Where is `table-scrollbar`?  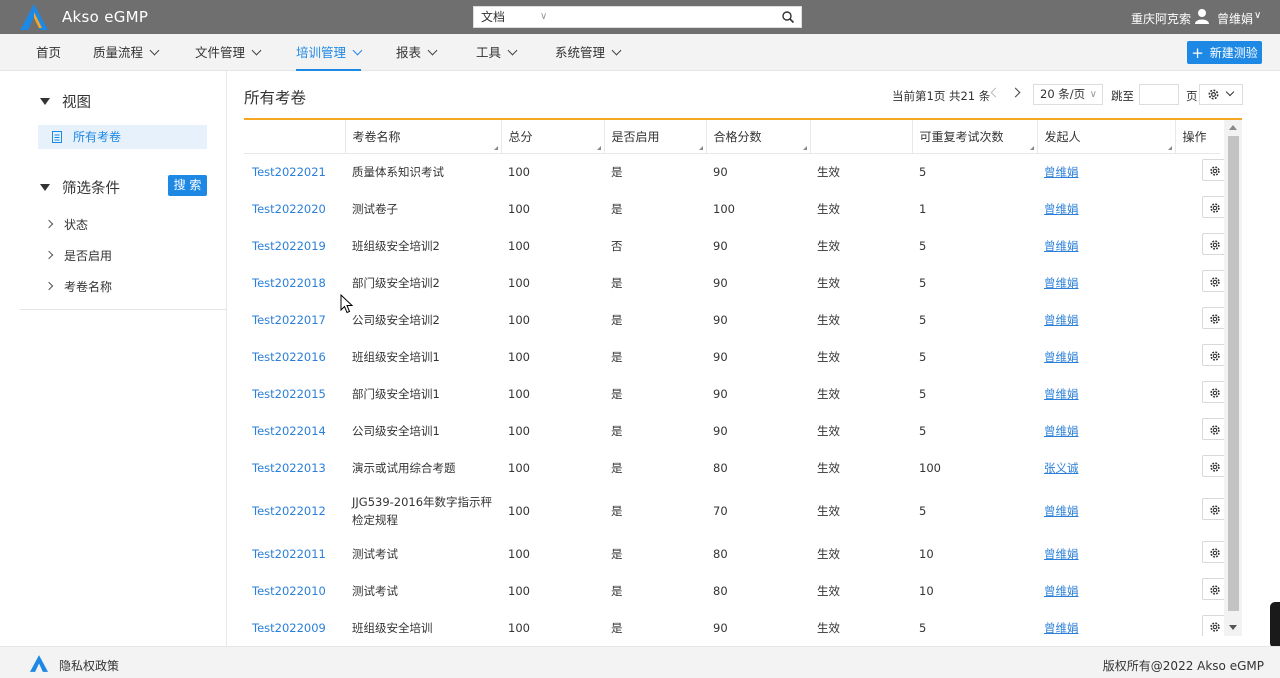
table-scrollbar is located at coordinates (1233, 378).